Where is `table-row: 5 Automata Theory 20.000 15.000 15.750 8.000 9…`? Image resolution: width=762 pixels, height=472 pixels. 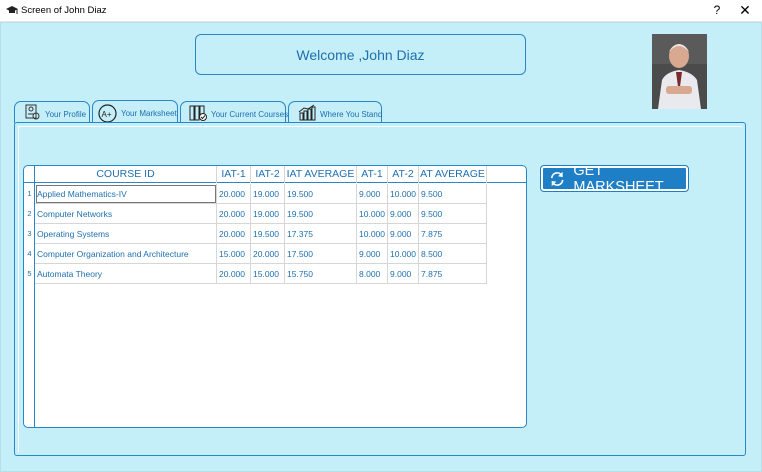 table-row: 5 Automata Theory 20.000 15.000 15.750 8.000 9… is located at coordinates (255, 274).